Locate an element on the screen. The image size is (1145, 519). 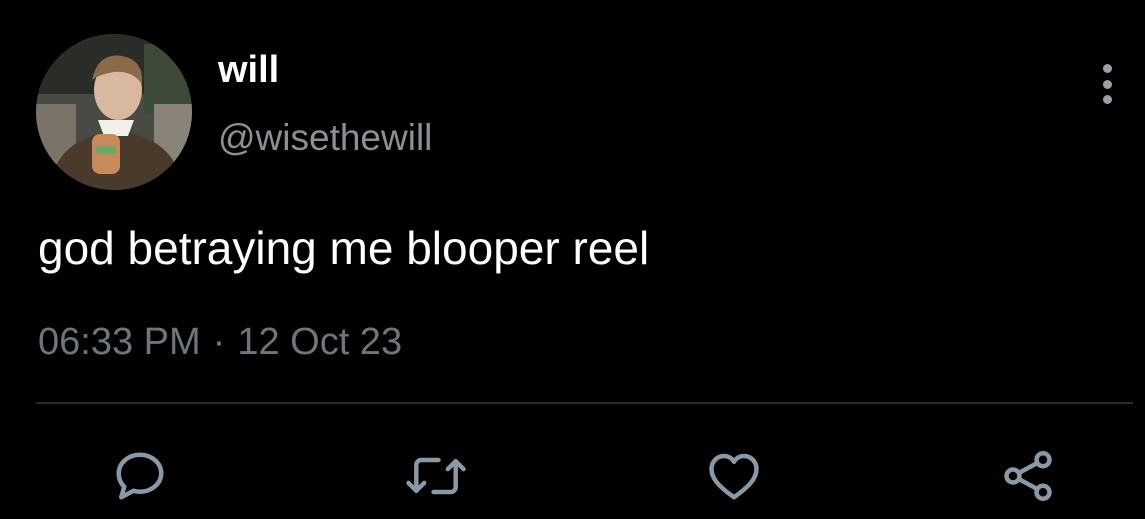
heart-icon is located at coordinates (734, 476).